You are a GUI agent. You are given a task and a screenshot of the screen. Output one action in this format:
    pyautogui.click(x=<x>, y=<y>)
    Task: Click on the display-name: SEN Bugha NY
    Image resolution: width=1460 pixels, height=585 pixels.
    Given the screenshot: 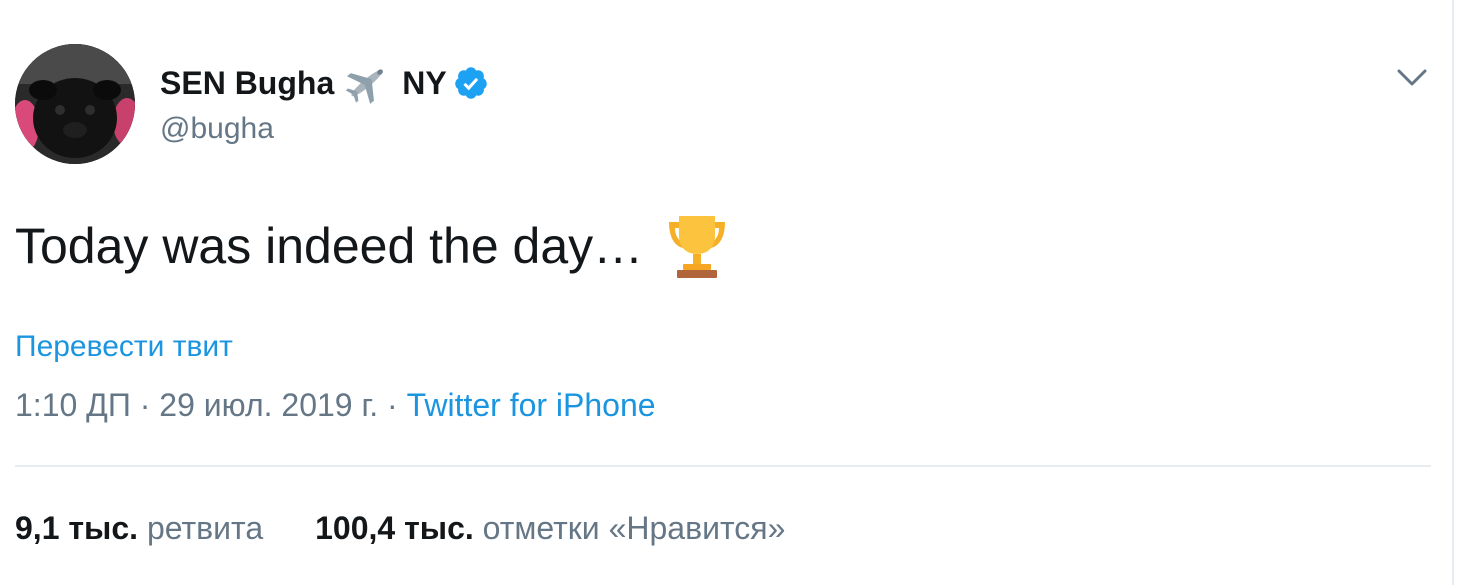 What is the action you would take?
    pyautogui.click(x=324, y=83)
    